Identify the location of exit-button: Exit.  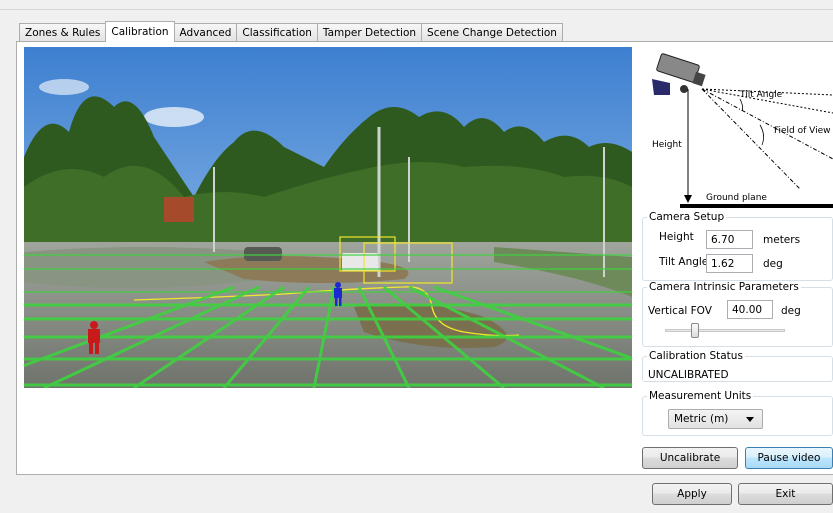
(785, 494).